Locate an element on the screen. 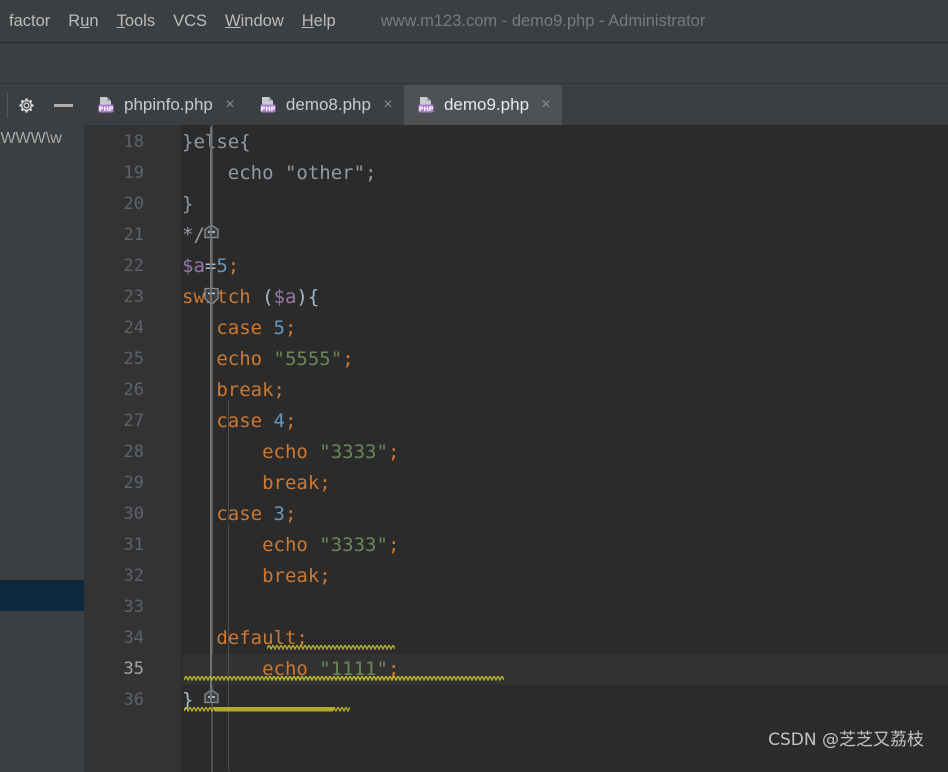 This screenshot has width=948, height=772. tab-demo8-php: PHP demo8.php × is located at coordinates (325, 105).